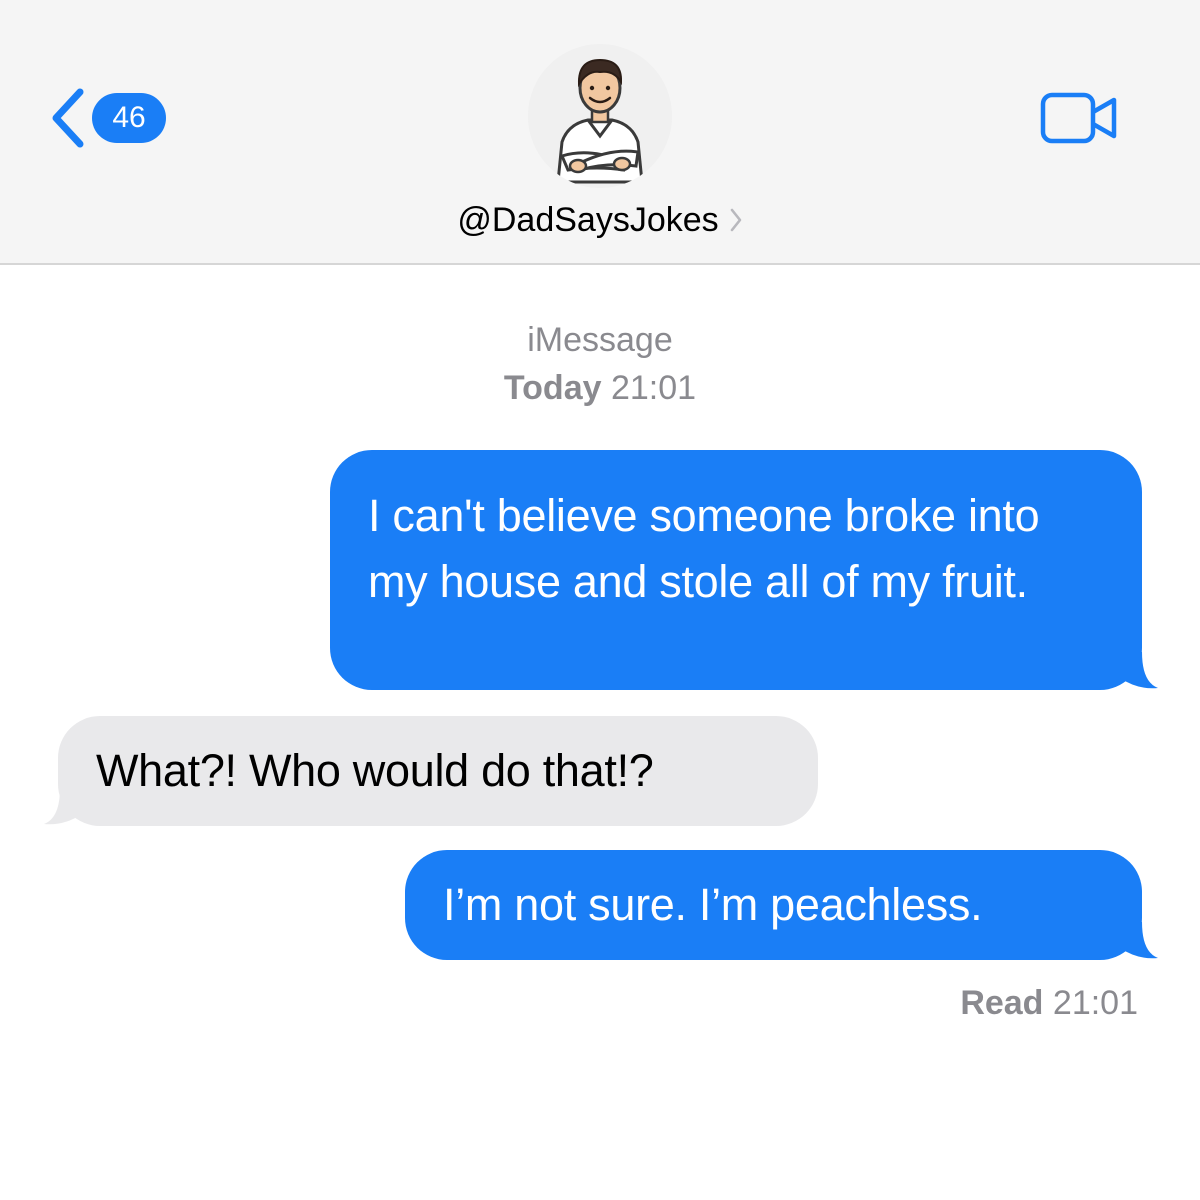 The height and width of the screenshot is (1200, 1200). I want to click on read-label: Read, so click(1002, 1003).